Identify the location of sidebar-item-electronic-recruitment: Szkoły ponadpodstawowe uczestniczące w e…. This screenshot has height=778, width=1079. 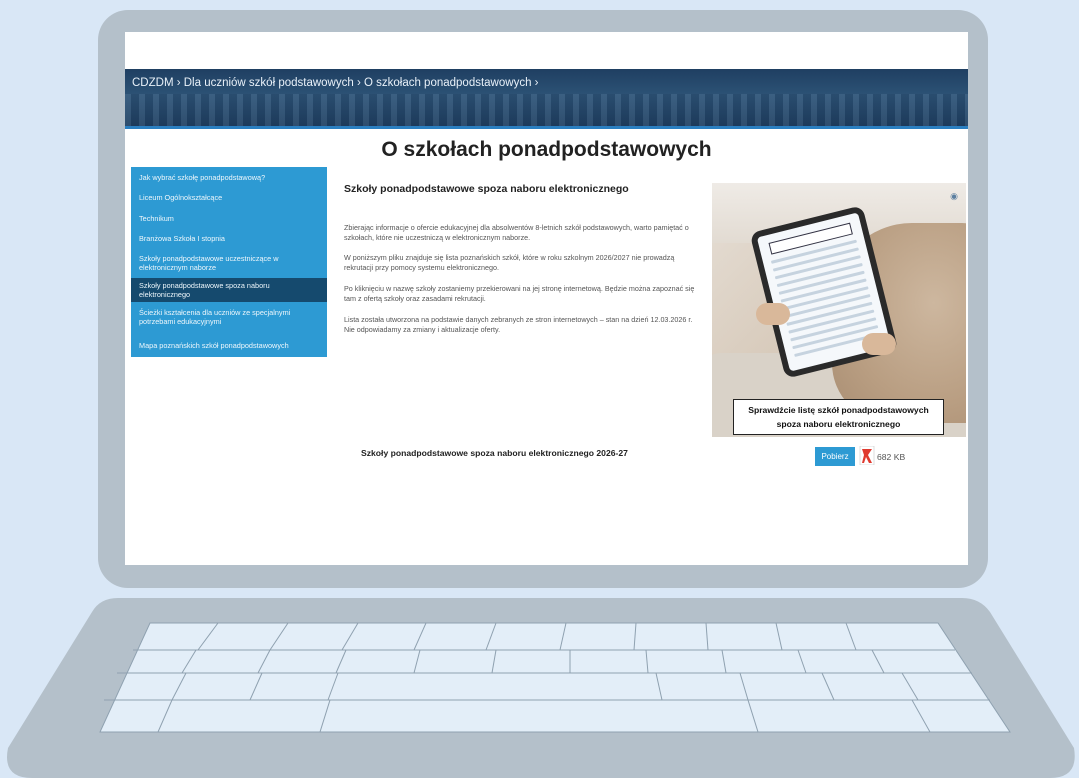
(229, 263).